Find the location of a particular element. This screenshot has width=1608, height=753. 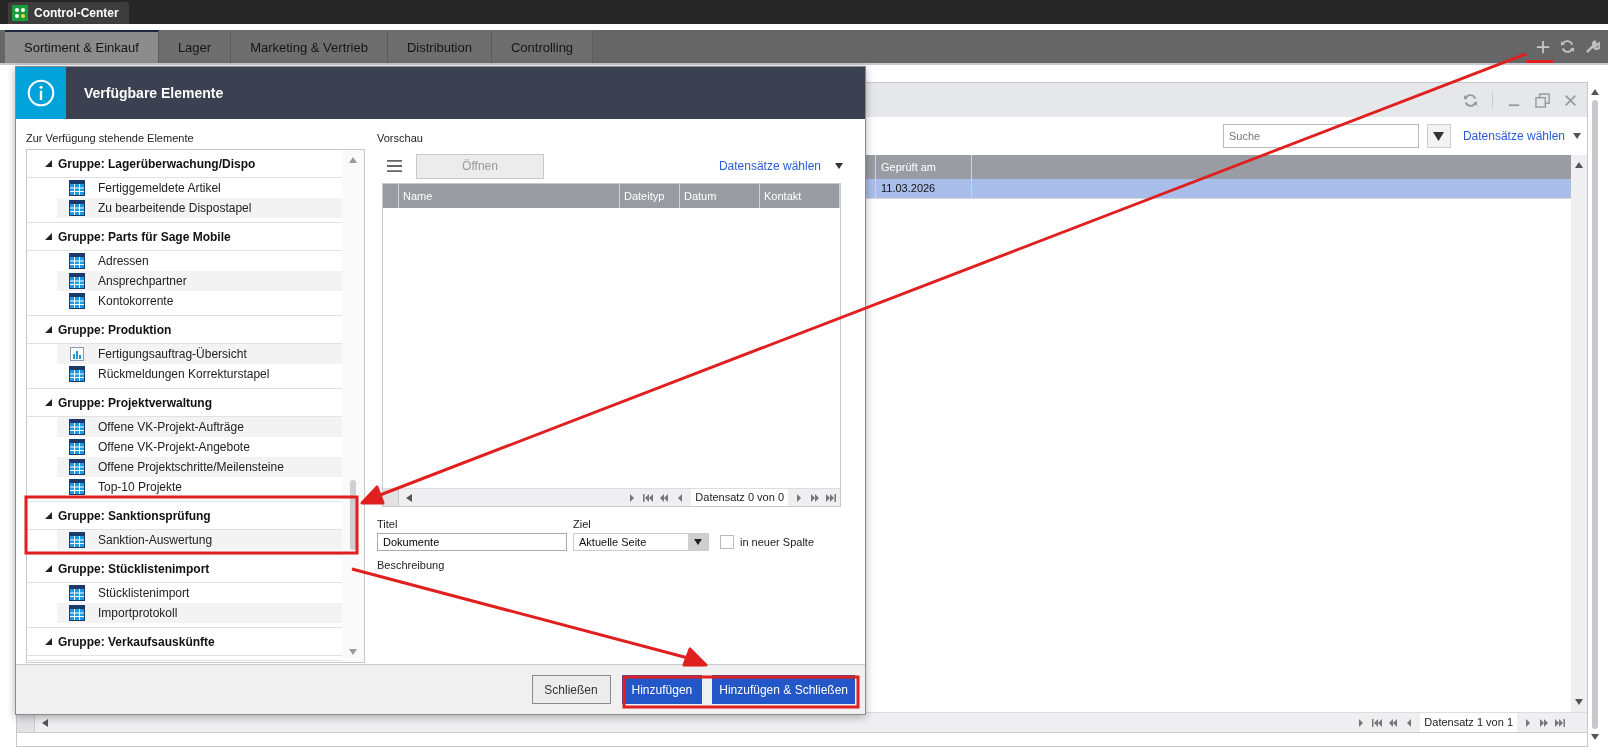

field-label: Beschreibung is located at coordinates (411, 565).